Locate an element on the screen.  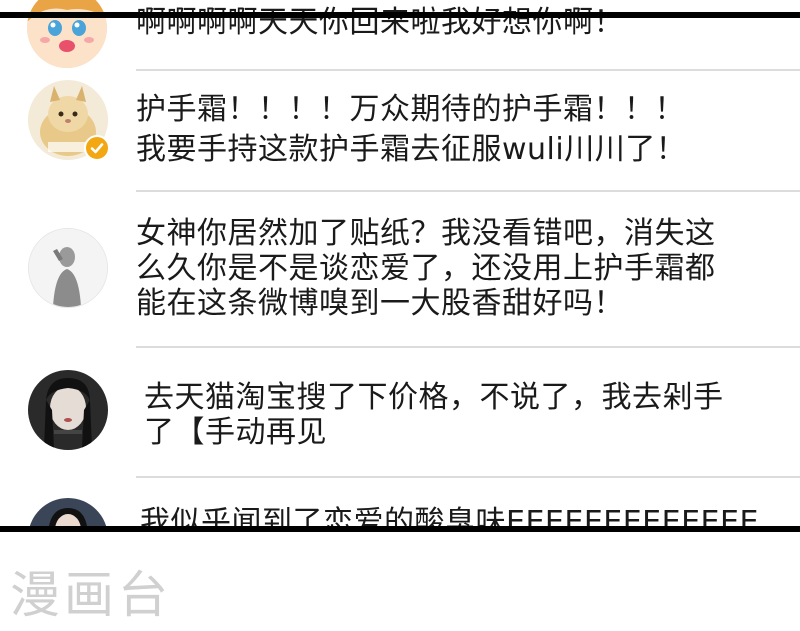
comment-text: 我似乎闻到了恋爱的酸臭味EEEEEEEEEEEEE is located at coordinates (449, 516).